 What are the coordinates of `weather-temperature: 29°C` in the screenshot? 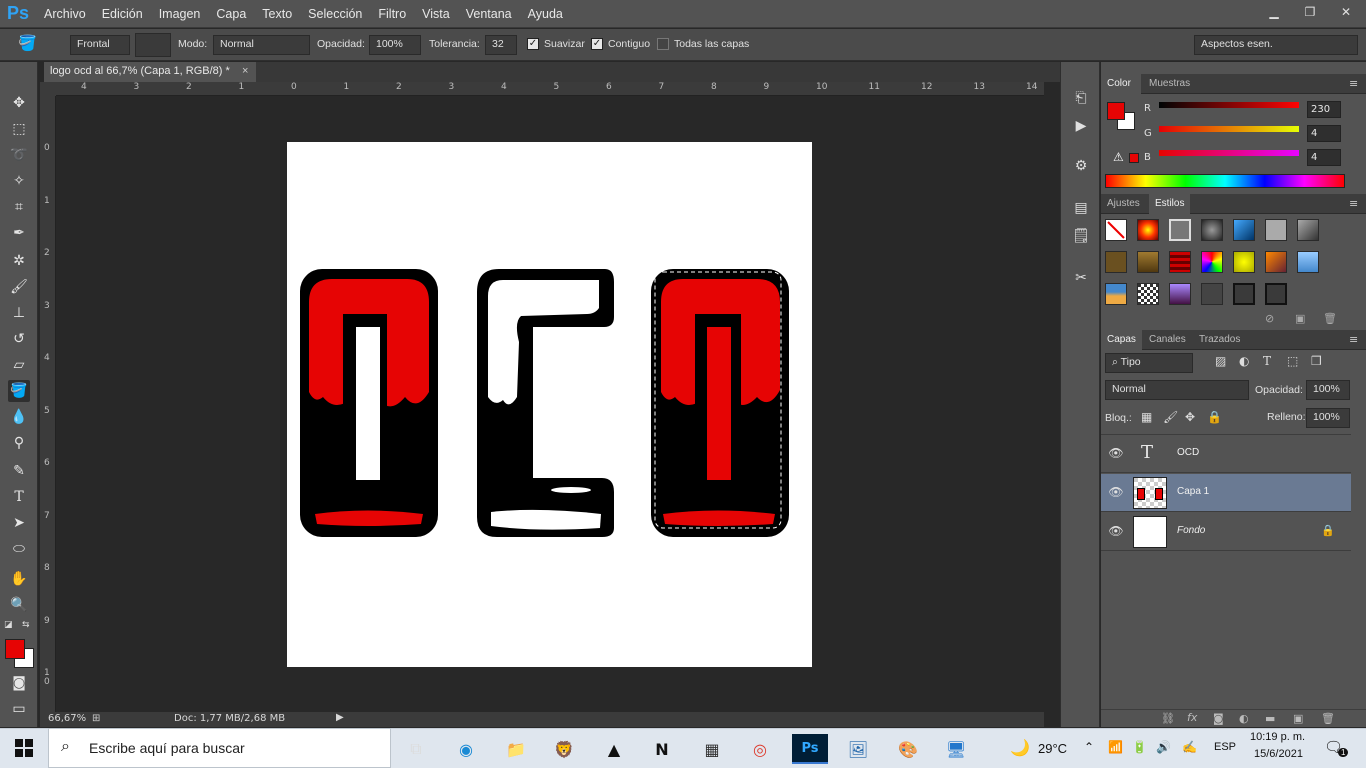 It's located at (1052, 748).